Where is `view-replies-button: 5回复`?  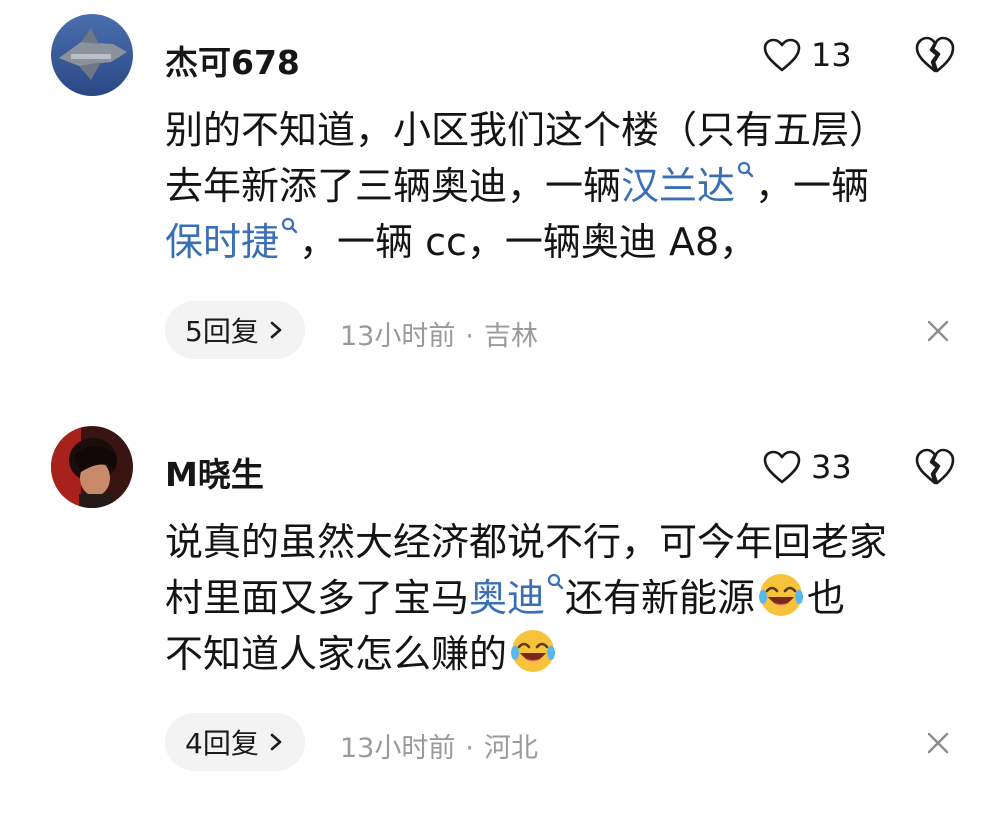 view-replies-button: 5回复 is located at coordinates (235, 330).